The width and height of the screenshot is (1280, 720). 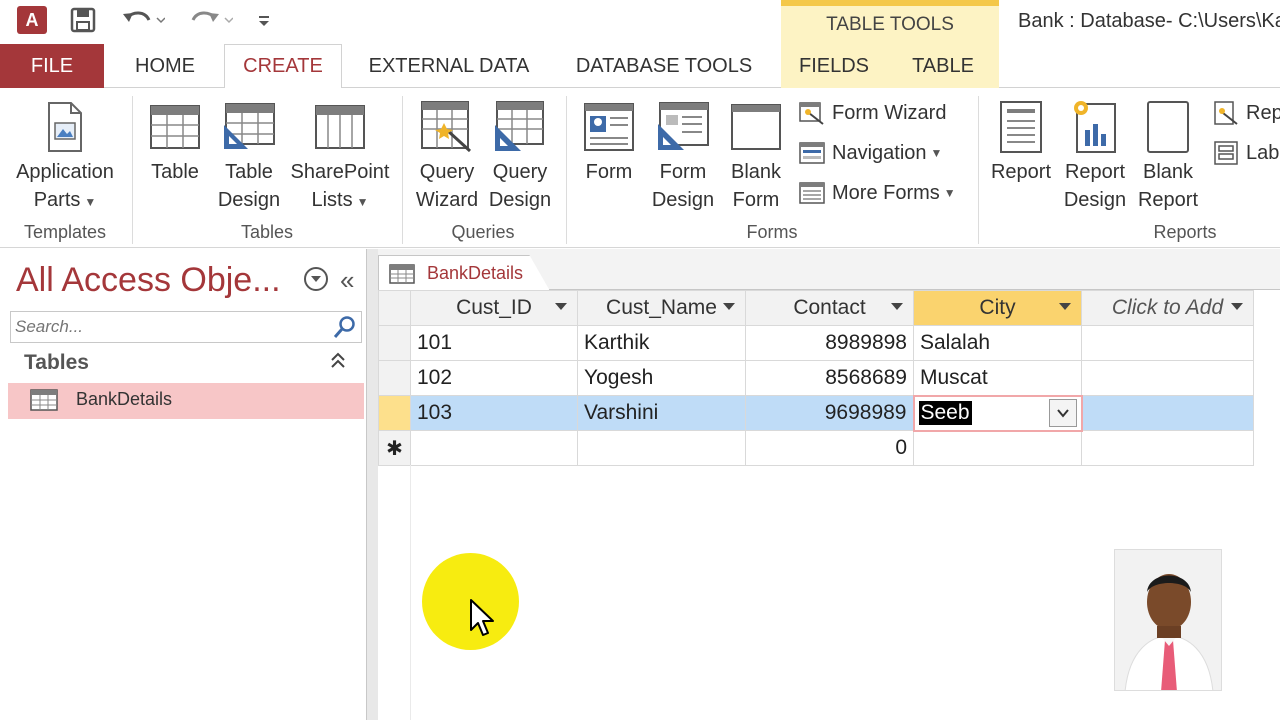 I want to click on table-row: 102 Yogesh 8568689 Muscat, so click(x=816, y=378).